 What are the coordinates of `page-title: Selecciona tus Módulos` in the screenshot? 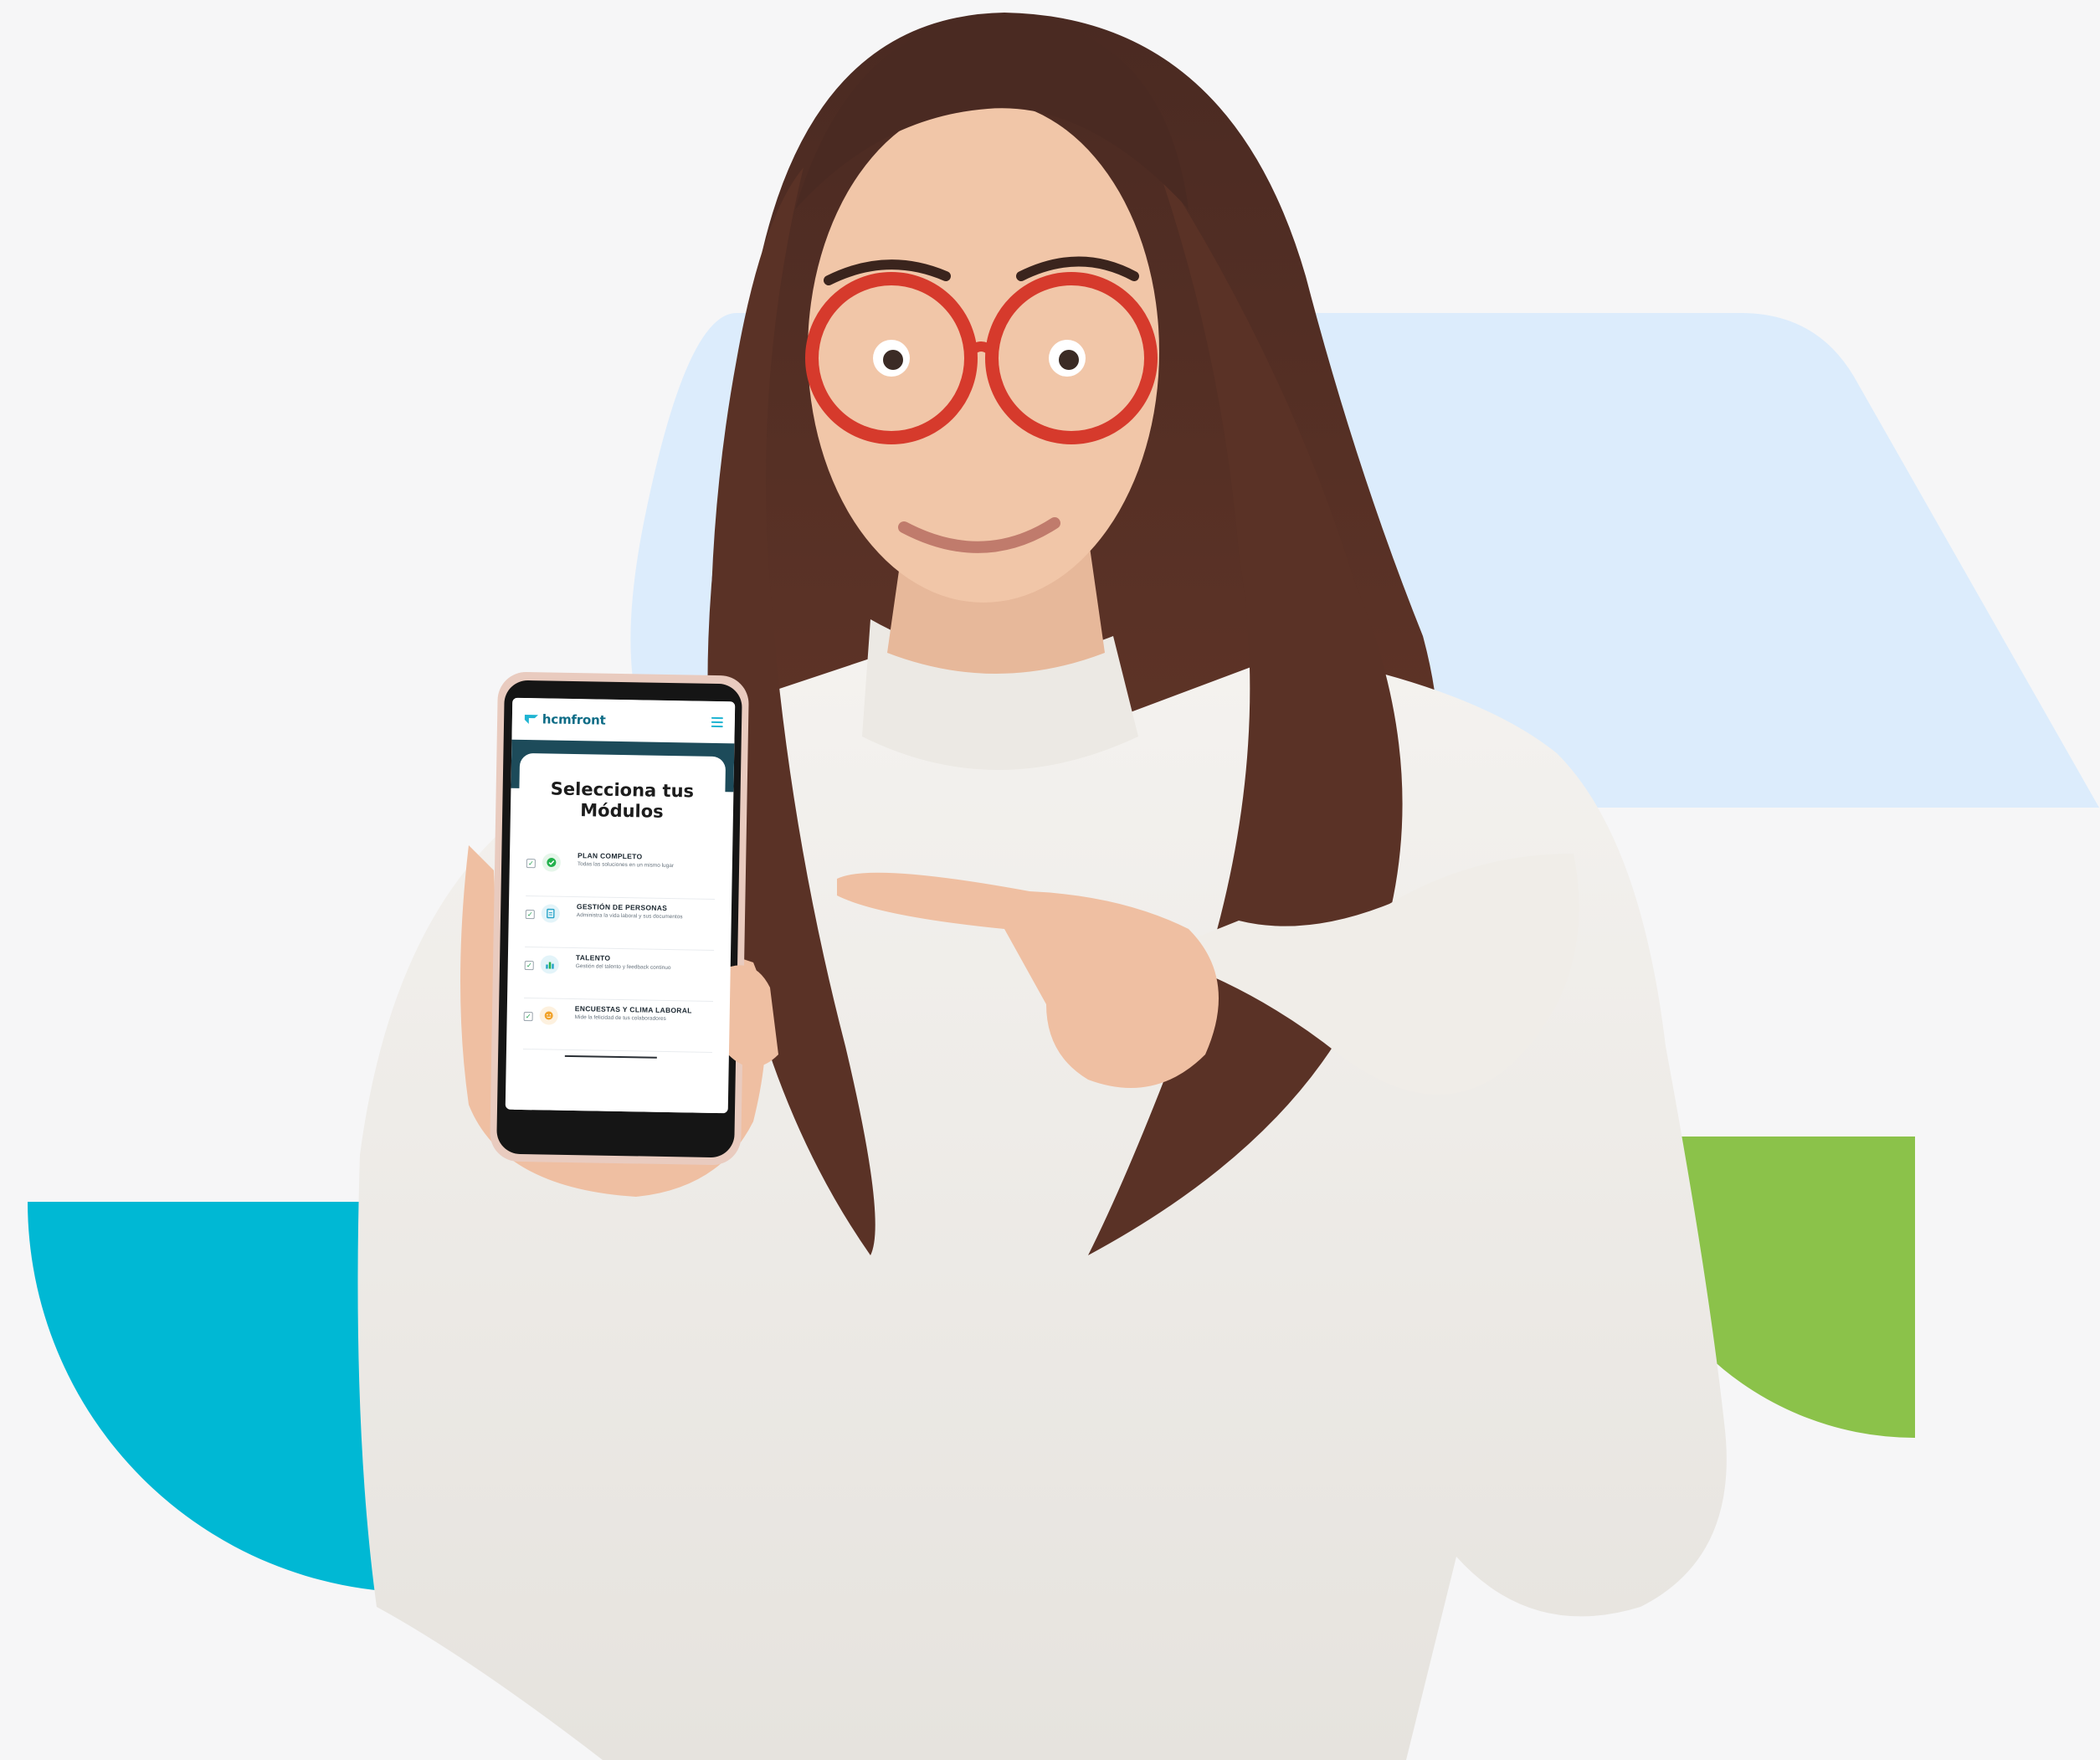 It's located at (622, 800).